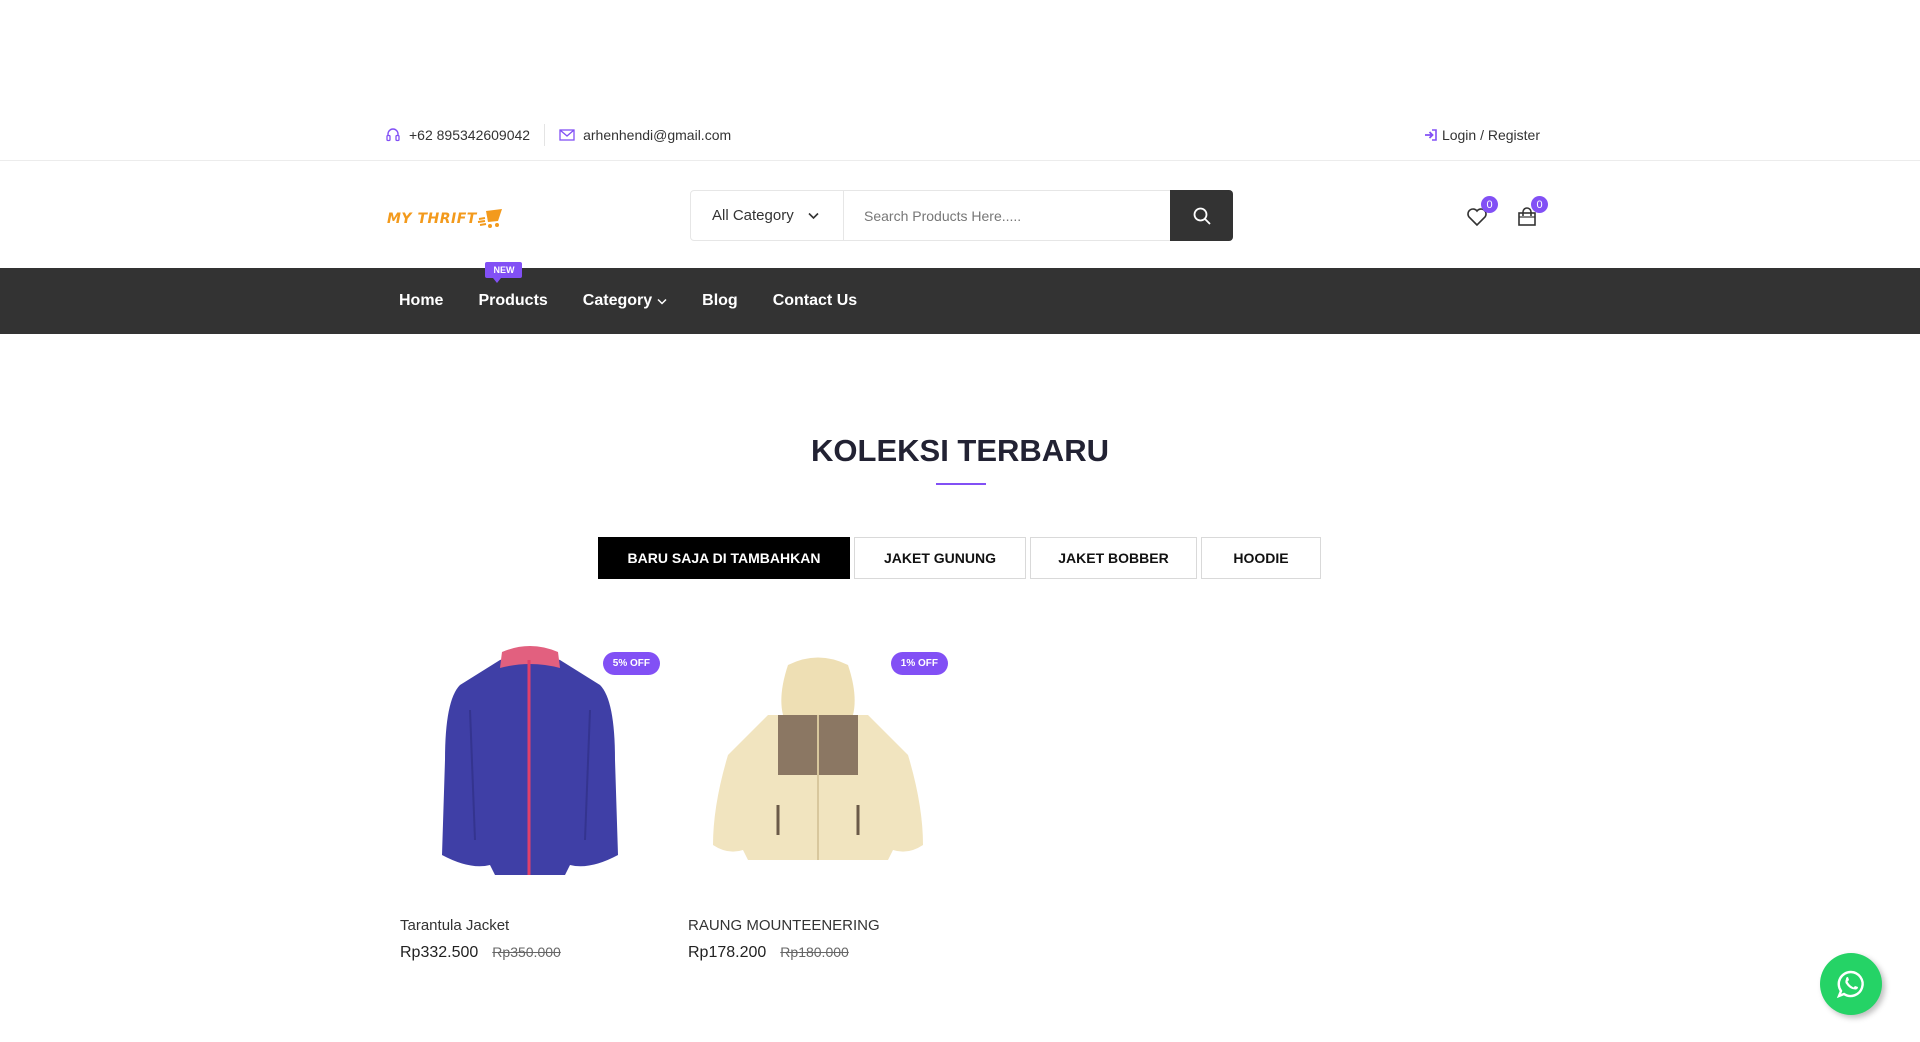 Image resolution: width=1920 pixels, height=1042 pixels. Describe the element at coordinates (1007, 215) in the screenshot. I see `search-input` at that location.